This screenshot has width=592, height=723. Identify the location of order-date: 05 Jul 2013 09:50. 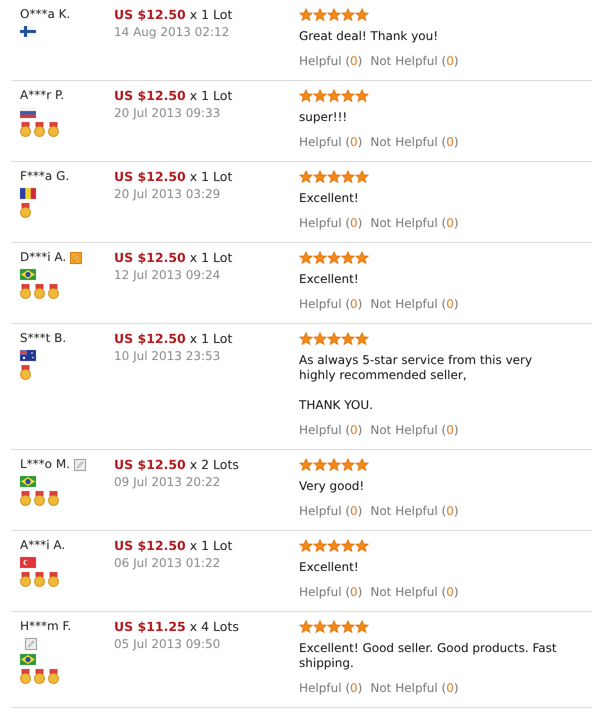
(168, 644).